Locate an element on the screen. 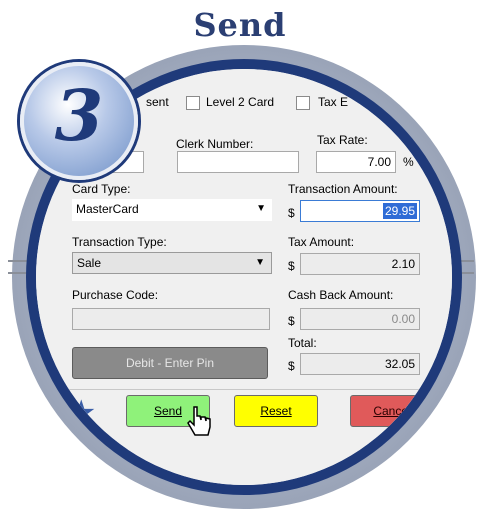  reset-button: Reset is located at coordinates (276, 411).